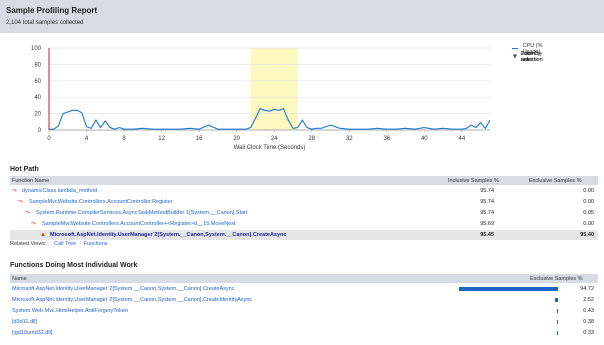 The height and width of the screenshot is (345, 604). What do you see at coordinates (45, 23) in the screenshot?
I see `samples-collected: 2,104 total samples collected` at bounding box center [45, 23].